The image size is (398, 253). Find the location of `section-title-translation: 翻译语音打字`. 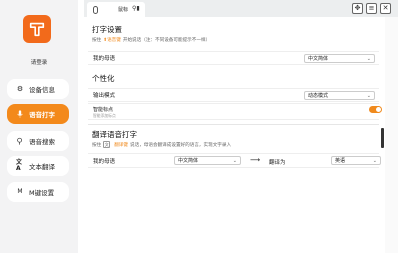

section-title-translation: 翻译语音打字 is located at coordinates (114, 134).